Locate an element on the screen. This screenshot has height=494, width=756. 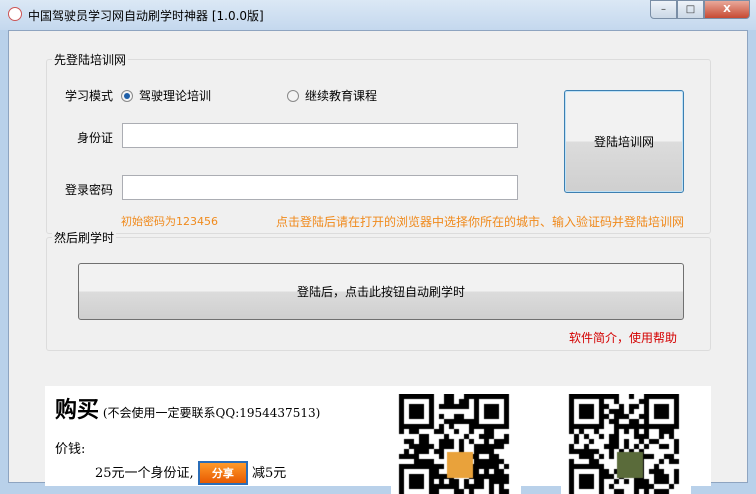
mode-radio-theory: 驾驶理论培训 is located at coordinates (166, 95).